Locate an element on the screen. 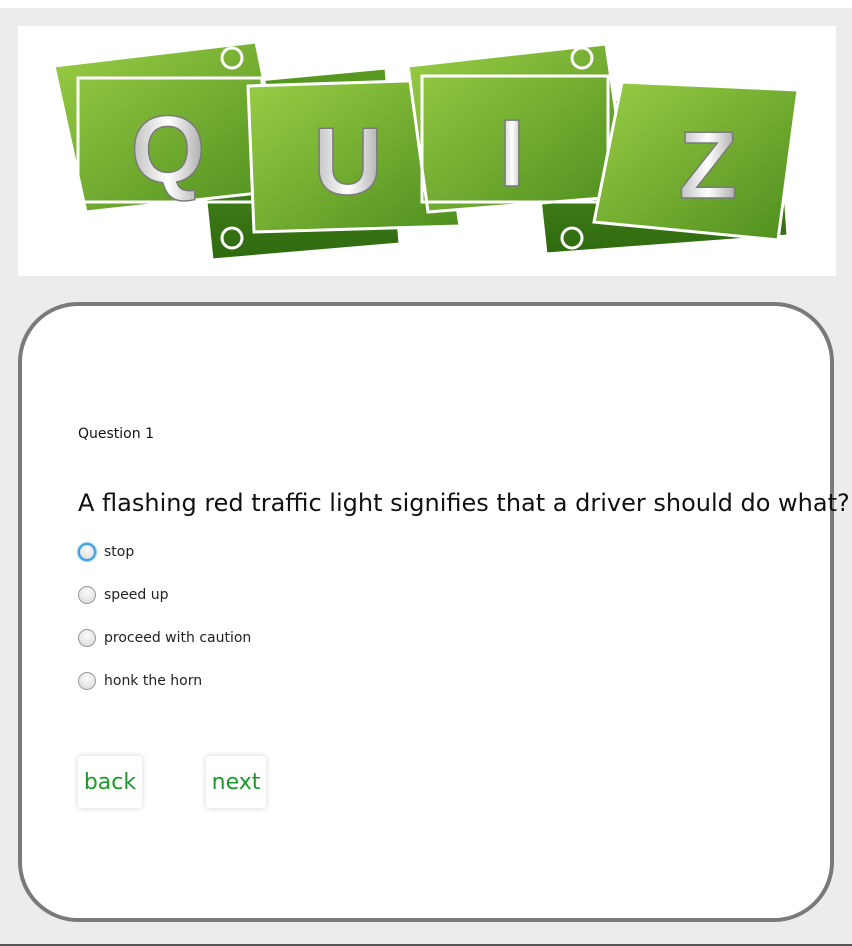  option-label: speed up is located at coordinates (136, 595).